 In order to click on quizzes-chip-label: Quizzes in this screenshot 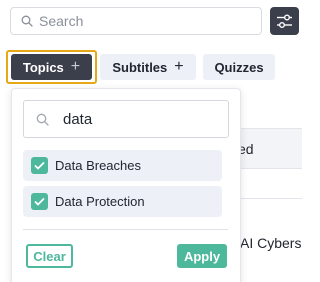, I will do `click(239, 67)`.